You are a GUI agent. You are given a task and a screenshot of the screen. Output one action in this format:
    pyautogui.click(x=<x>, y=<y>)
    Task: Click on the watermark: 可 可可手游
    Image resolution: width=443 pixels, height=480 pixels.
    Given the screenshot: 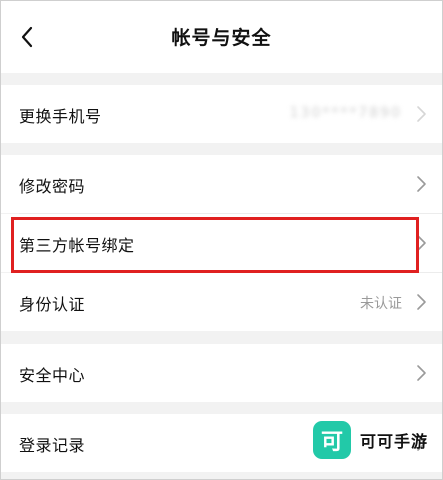 What is the action you would take?
    pyautogui.click(x=370, y=440)
    